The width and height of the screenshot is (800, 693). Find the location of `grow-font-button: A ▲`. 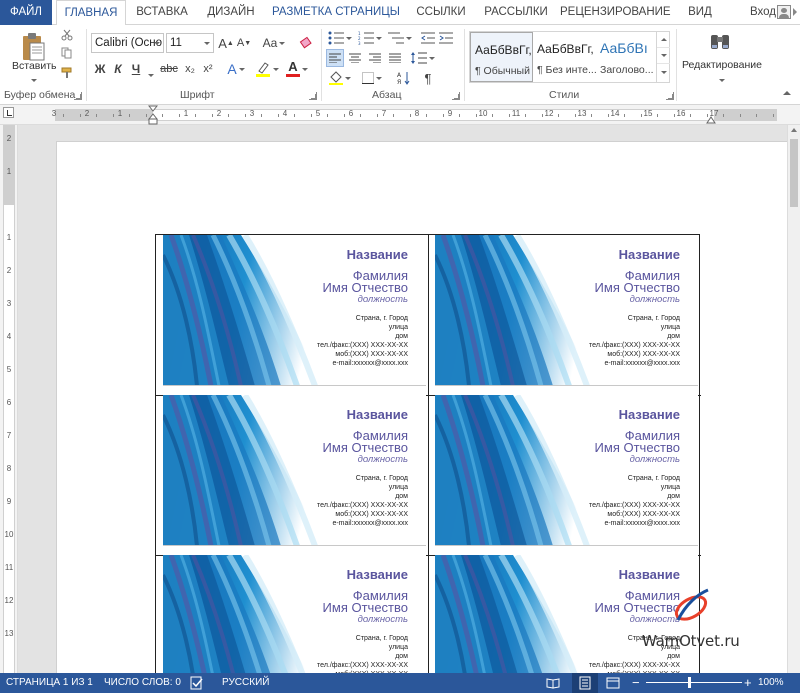

grow-font-button: A ▲ is located at coordinates (226, 43).